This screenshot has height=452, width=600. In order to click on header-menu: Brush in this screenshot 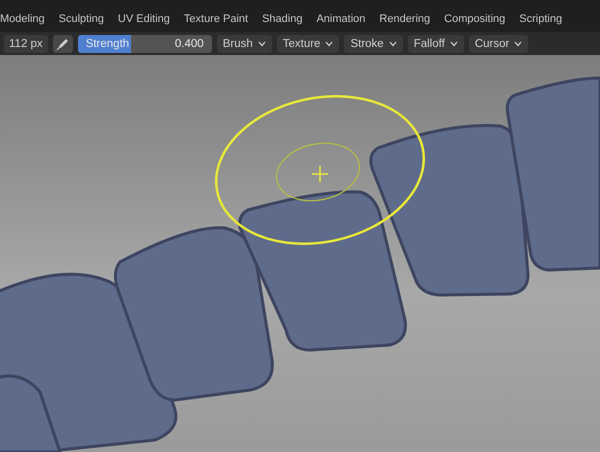, I will do `click(244, 43)`.